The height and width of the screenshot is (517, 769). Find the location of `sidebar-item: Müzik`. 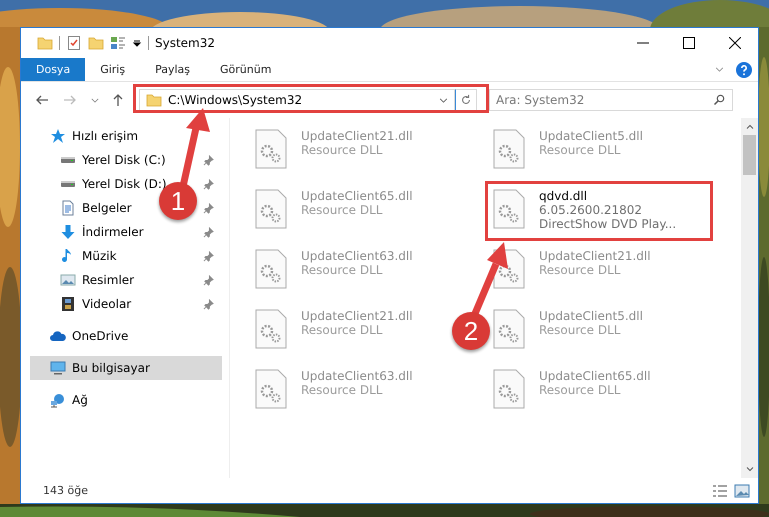

sidebar-item: Müzik is located at coordinates (99, 256).